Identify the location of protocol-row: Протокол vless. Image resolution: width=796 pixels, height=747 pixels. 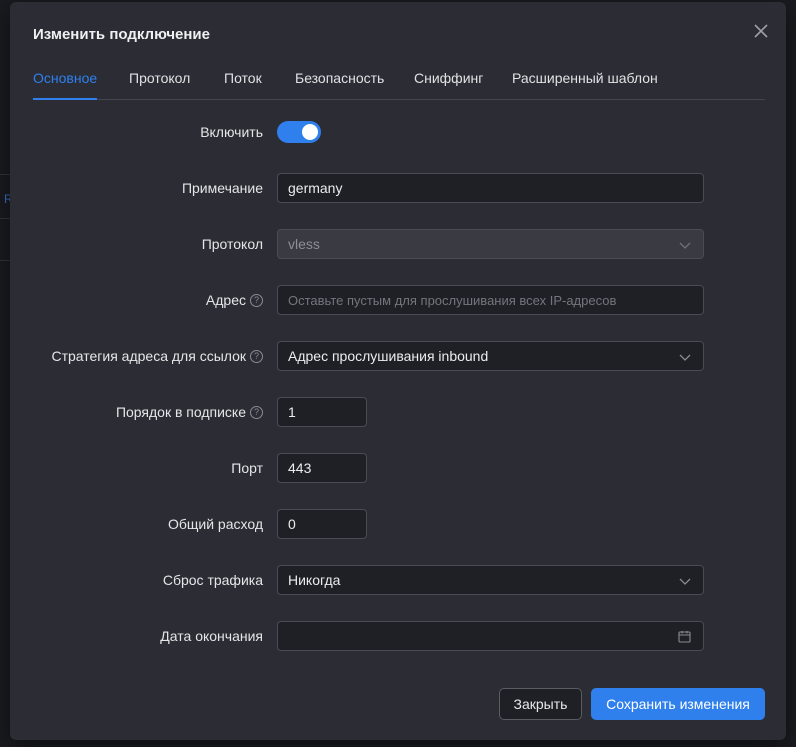
(398, 244).